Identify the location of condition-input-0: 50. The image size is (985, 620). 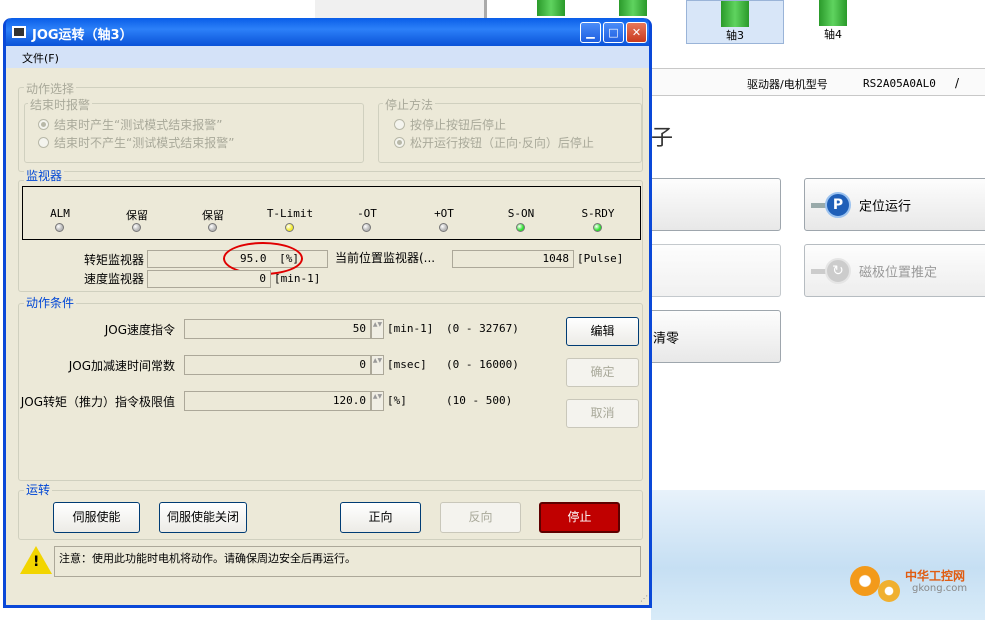
(277, 329).